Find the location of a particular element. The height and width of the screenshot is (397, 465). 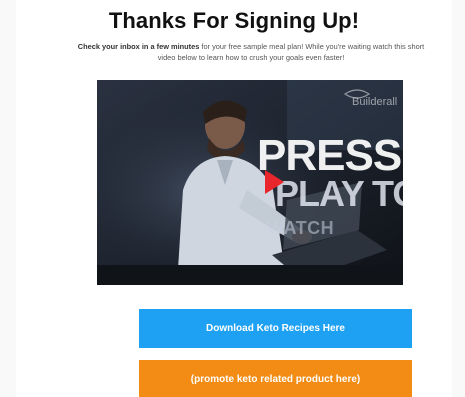

video-brand: Builderall is located at coordinates (375, 102).